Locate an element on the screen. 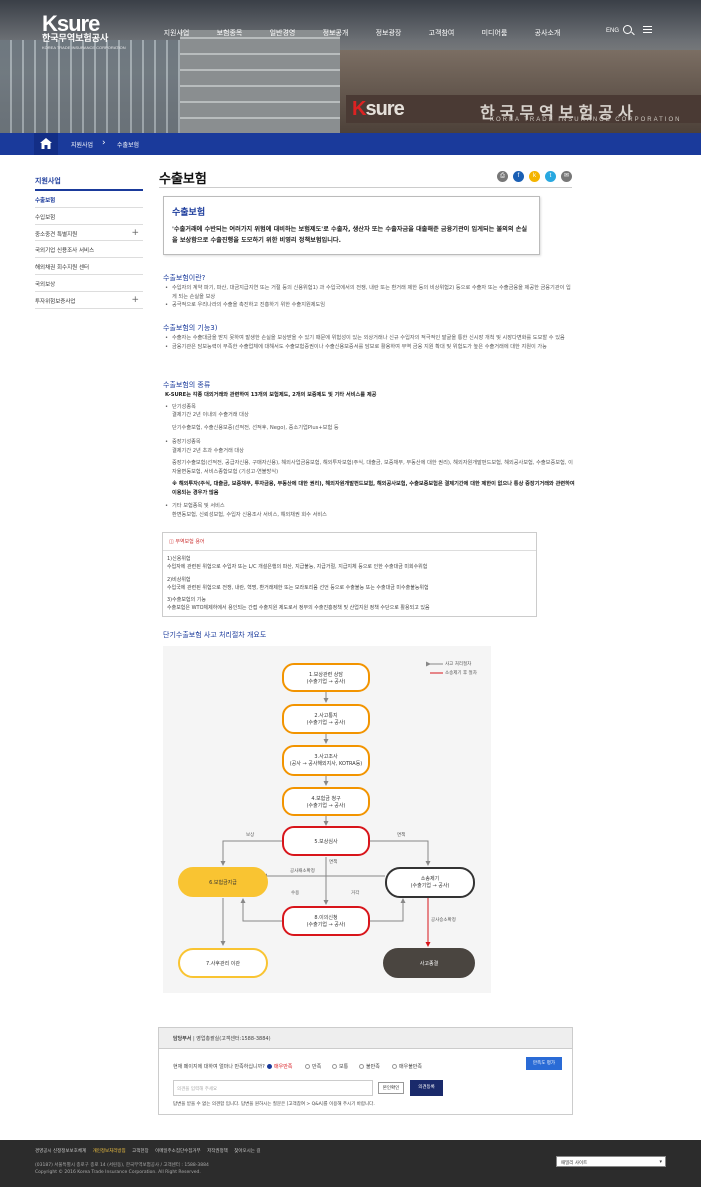 The image size is (701, 1187). radio-satisfied: 만족 is located at coordinates (313, 1066).